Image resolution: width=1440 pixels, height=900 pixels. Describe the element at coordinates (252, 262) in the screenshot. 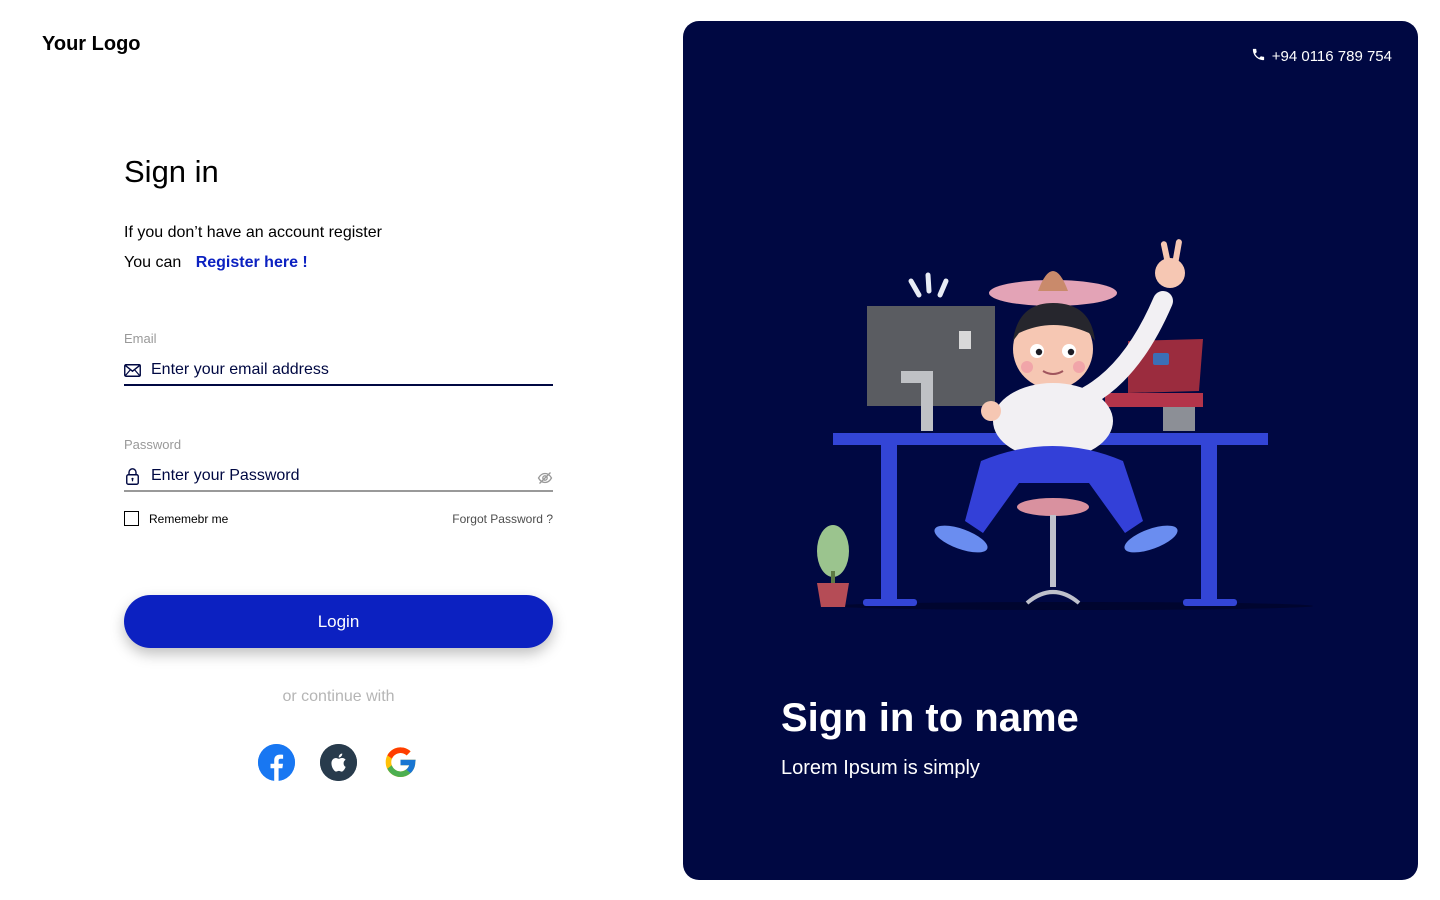

I see `register-link: Register here !` at that location.